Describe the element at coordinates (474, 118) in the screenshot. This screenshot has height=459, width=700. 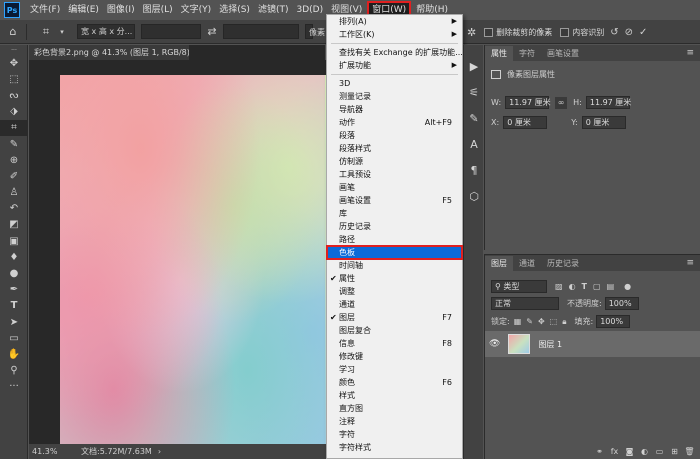
I see `brush-icon: ✎` at that location.